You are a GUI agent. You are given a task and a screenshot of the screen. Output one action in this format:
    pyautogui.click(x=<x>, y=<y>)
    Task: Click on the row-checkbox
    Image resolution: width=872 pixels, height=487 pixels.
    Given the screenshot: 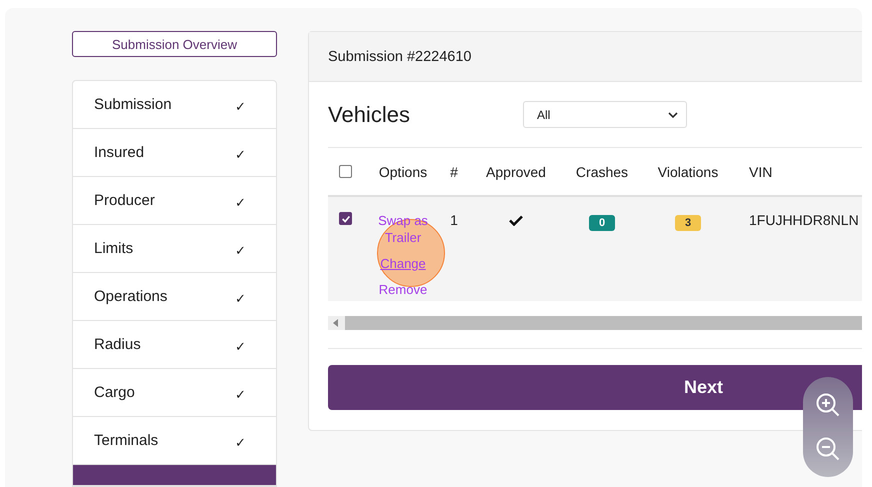 What is the action you would take?
    pyautogui.click(x=345, y=218)
    